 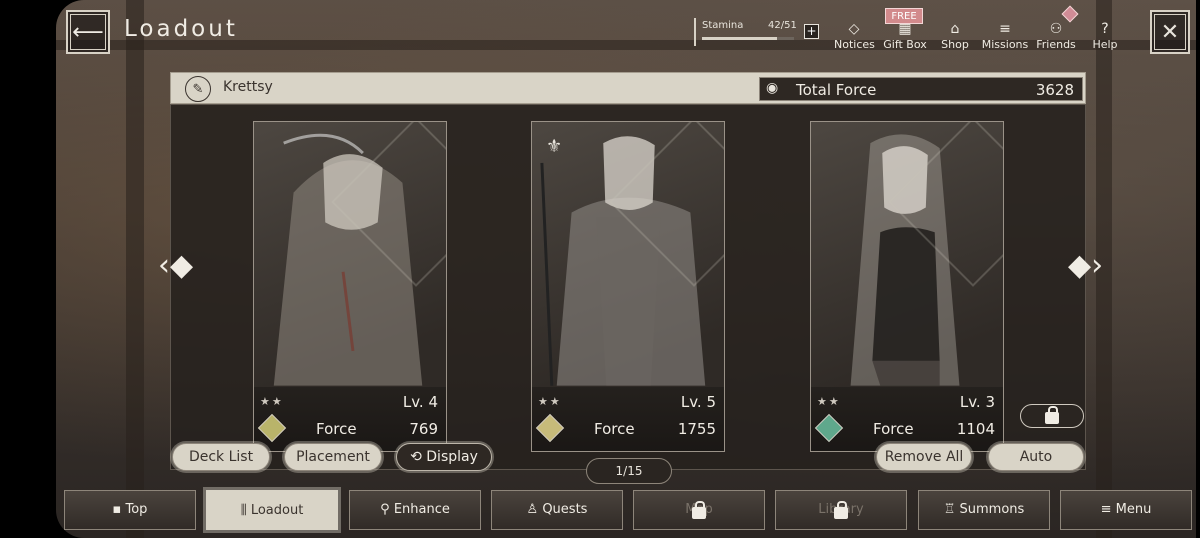 I want to click on force-value: 769, so click(x=423, y=429).